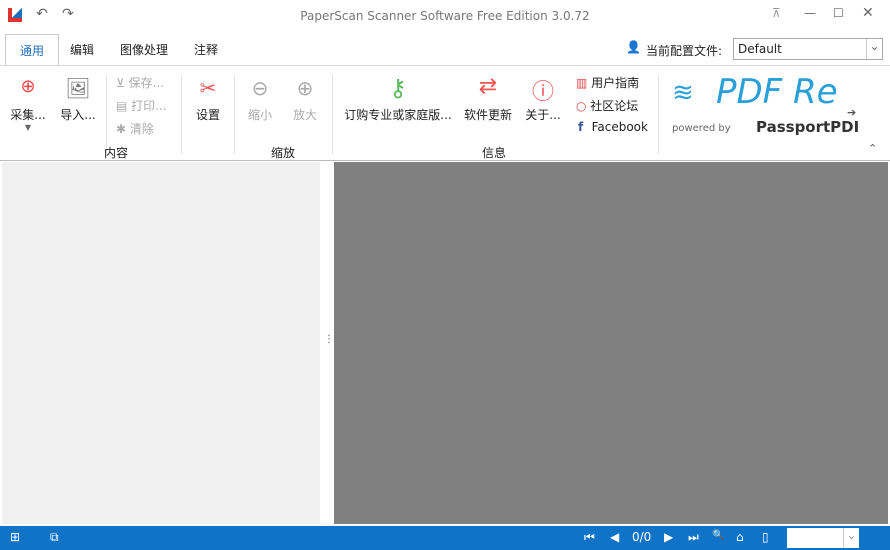  I want to click on clear-button: ✱ 清除, so click(135, 128).